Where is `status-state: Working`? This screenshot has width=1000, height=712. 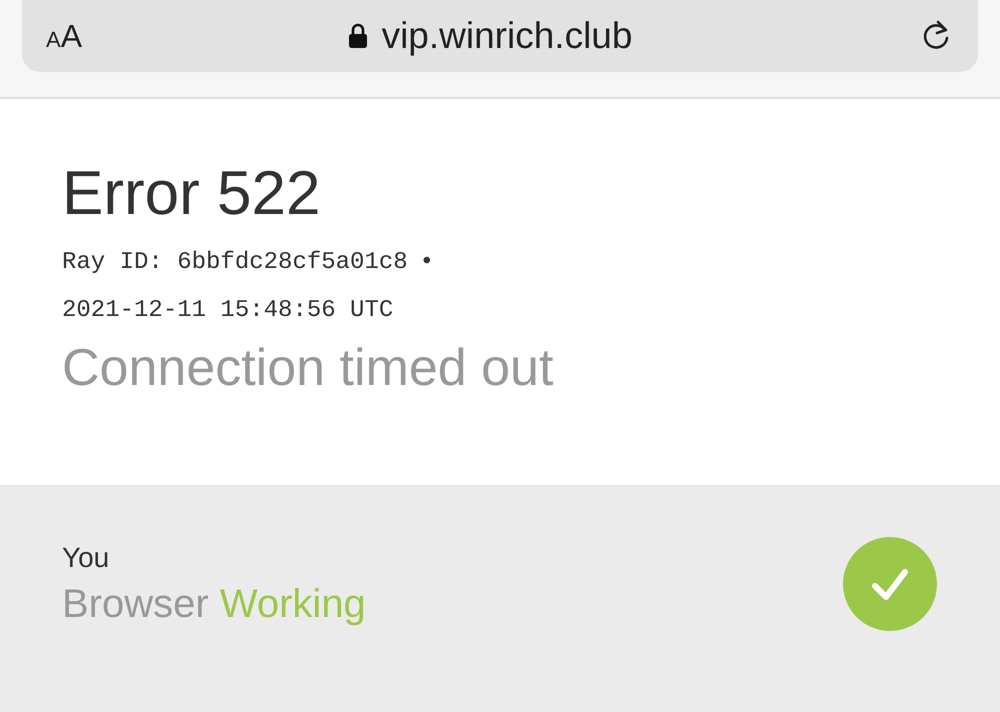
status-state: Working is located at coordinates (293, 604).